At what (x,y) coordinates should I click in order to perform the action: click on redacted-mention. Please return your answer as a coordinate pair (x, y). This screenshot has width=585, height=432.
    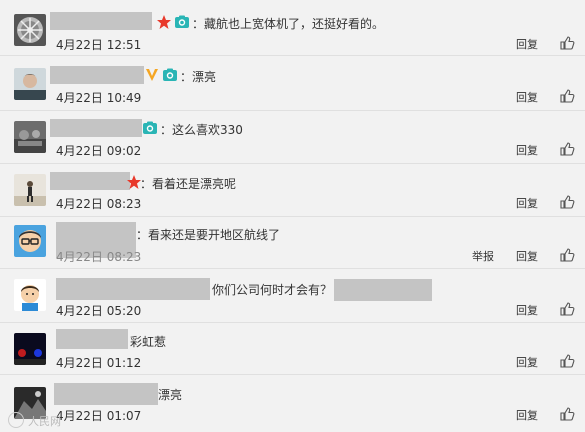
    Looking at the image, I should click on (383, 290).